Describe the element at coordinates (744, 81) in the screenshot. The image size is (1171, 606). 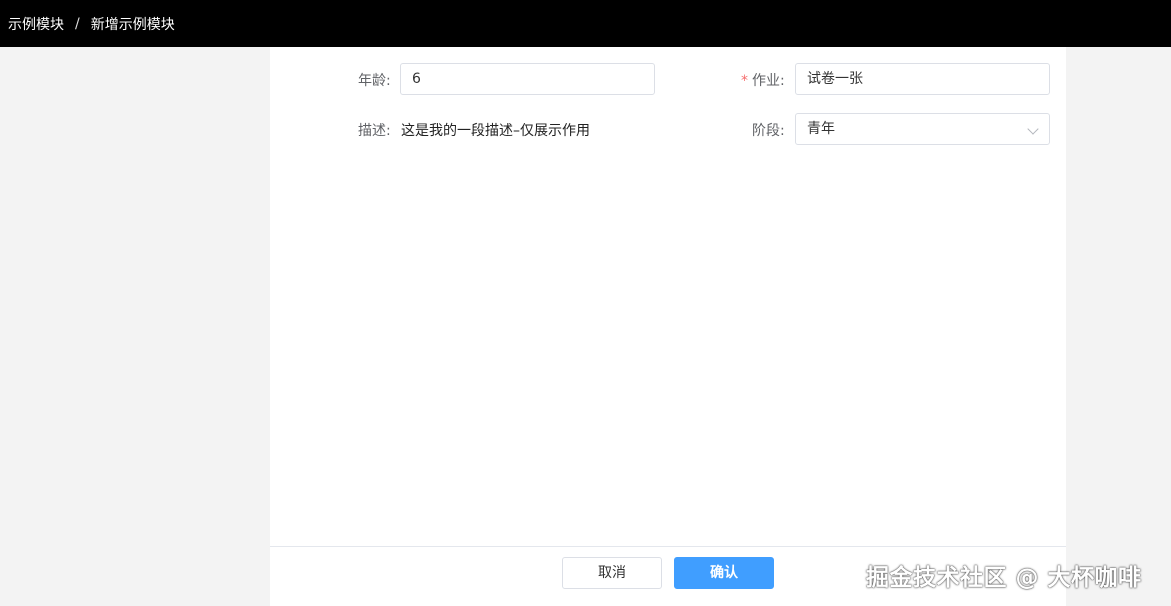
I see `required-mark: *` at that location.